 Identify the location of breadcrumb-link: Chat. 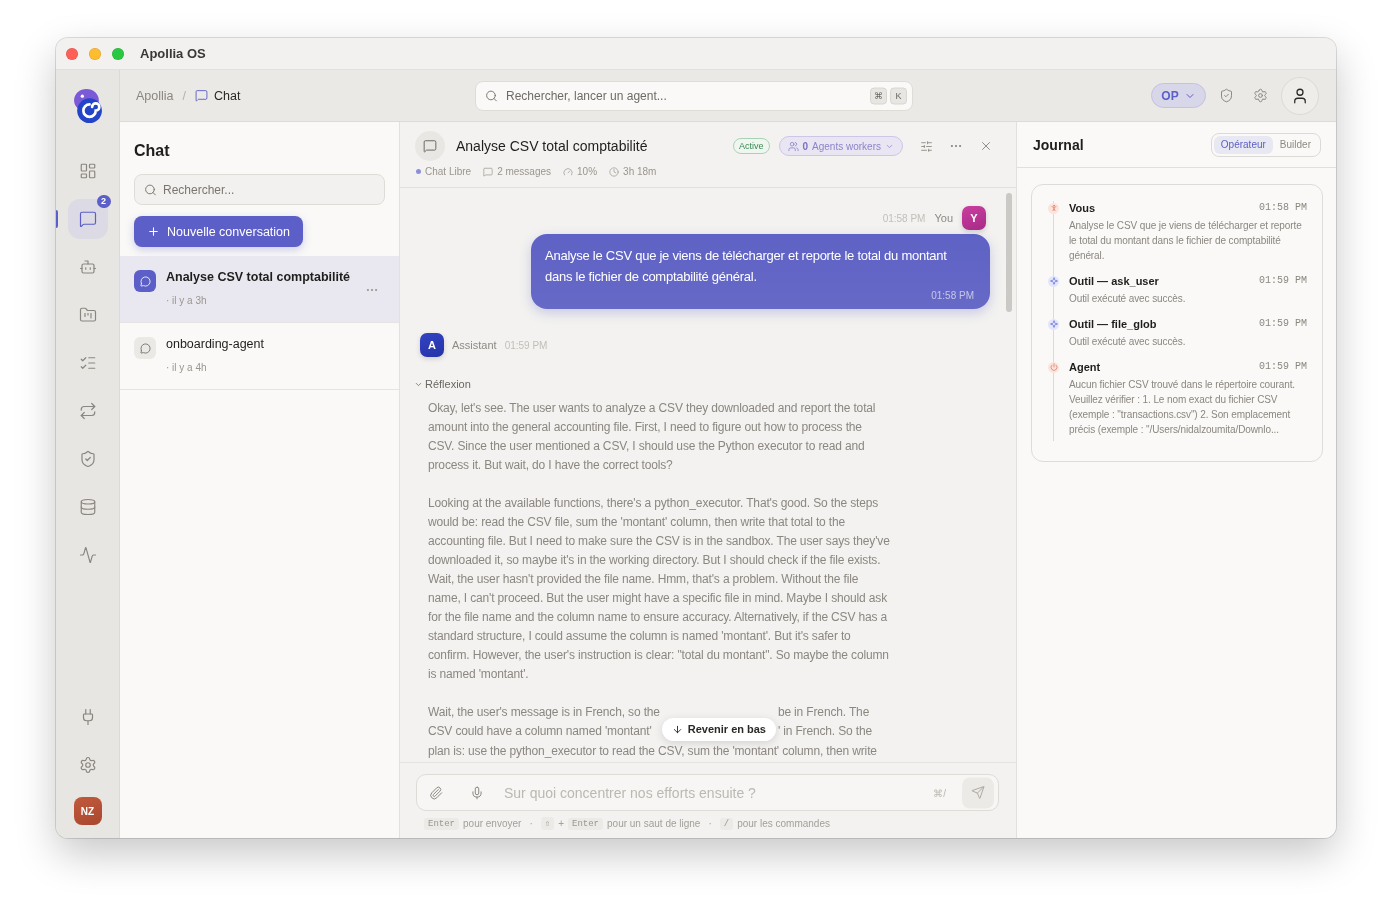
(227, 95).